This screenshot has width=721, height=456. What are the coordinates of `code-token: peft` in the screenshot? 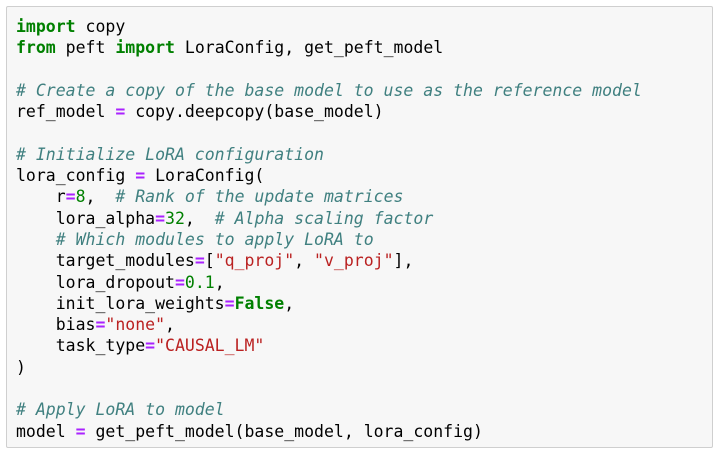 It's located at (85, 48).